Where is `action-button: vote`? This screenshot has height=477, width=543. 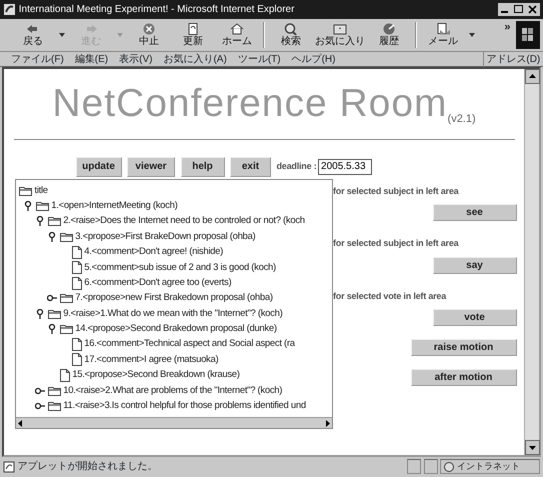
action-button: vote is located at coordinates (474, 317).